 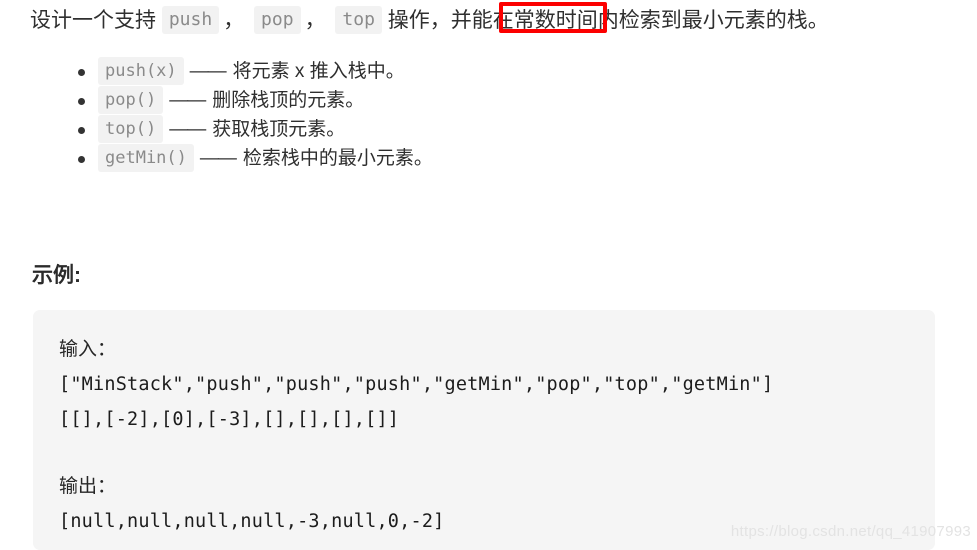 I want to click on code-block-spacer, so click(x=484, y=453).